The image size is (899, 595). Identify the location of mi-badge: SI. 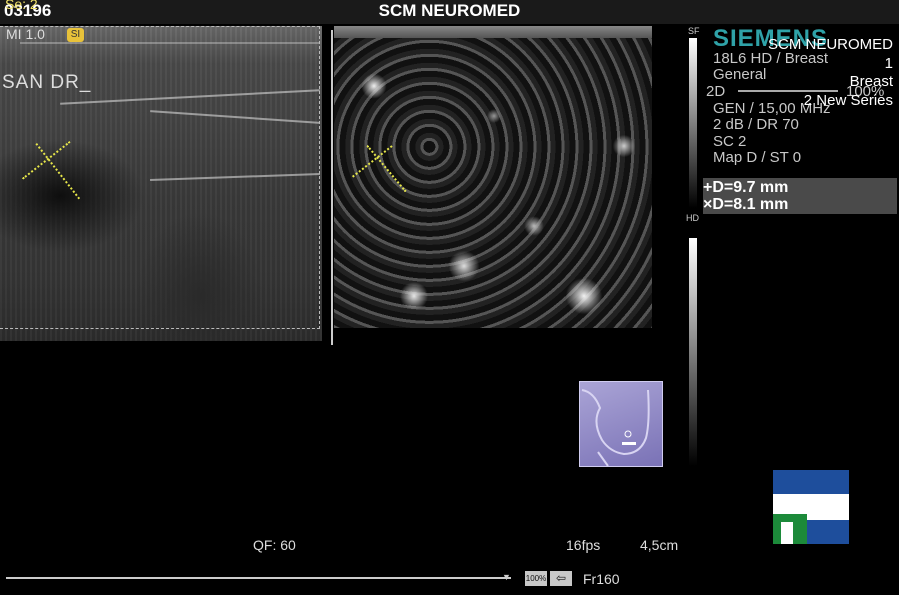
(75, 35).